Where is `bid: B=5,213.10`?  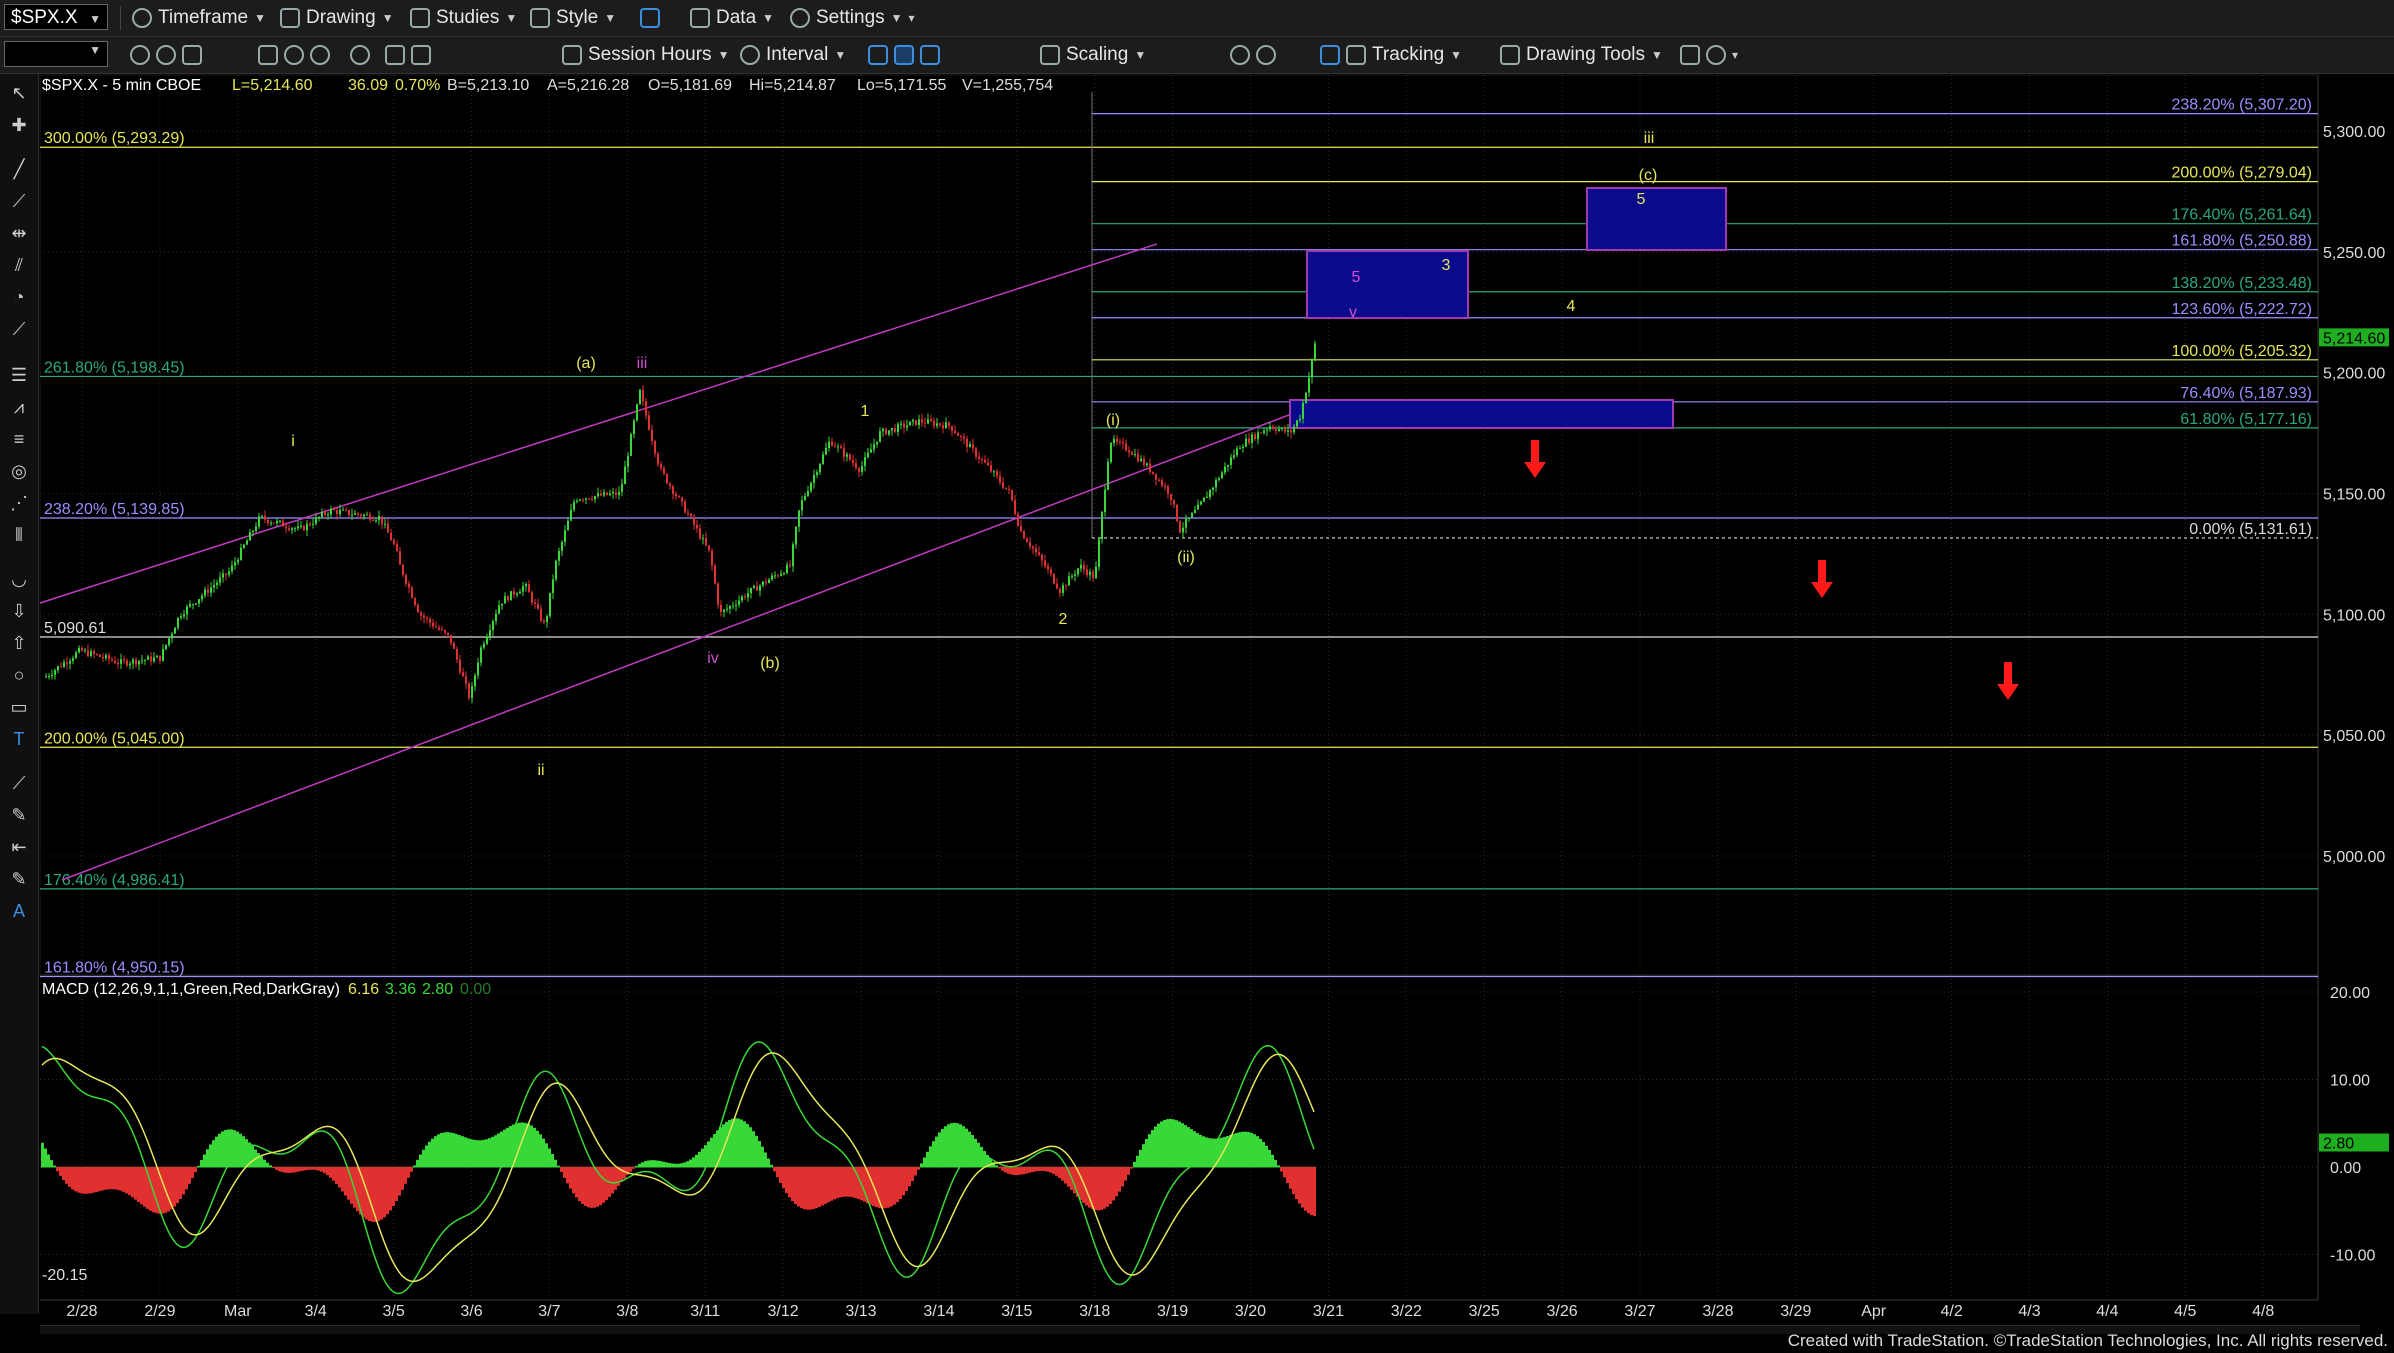
bid: B=5,213.10 is located at coordinates (488, 85).